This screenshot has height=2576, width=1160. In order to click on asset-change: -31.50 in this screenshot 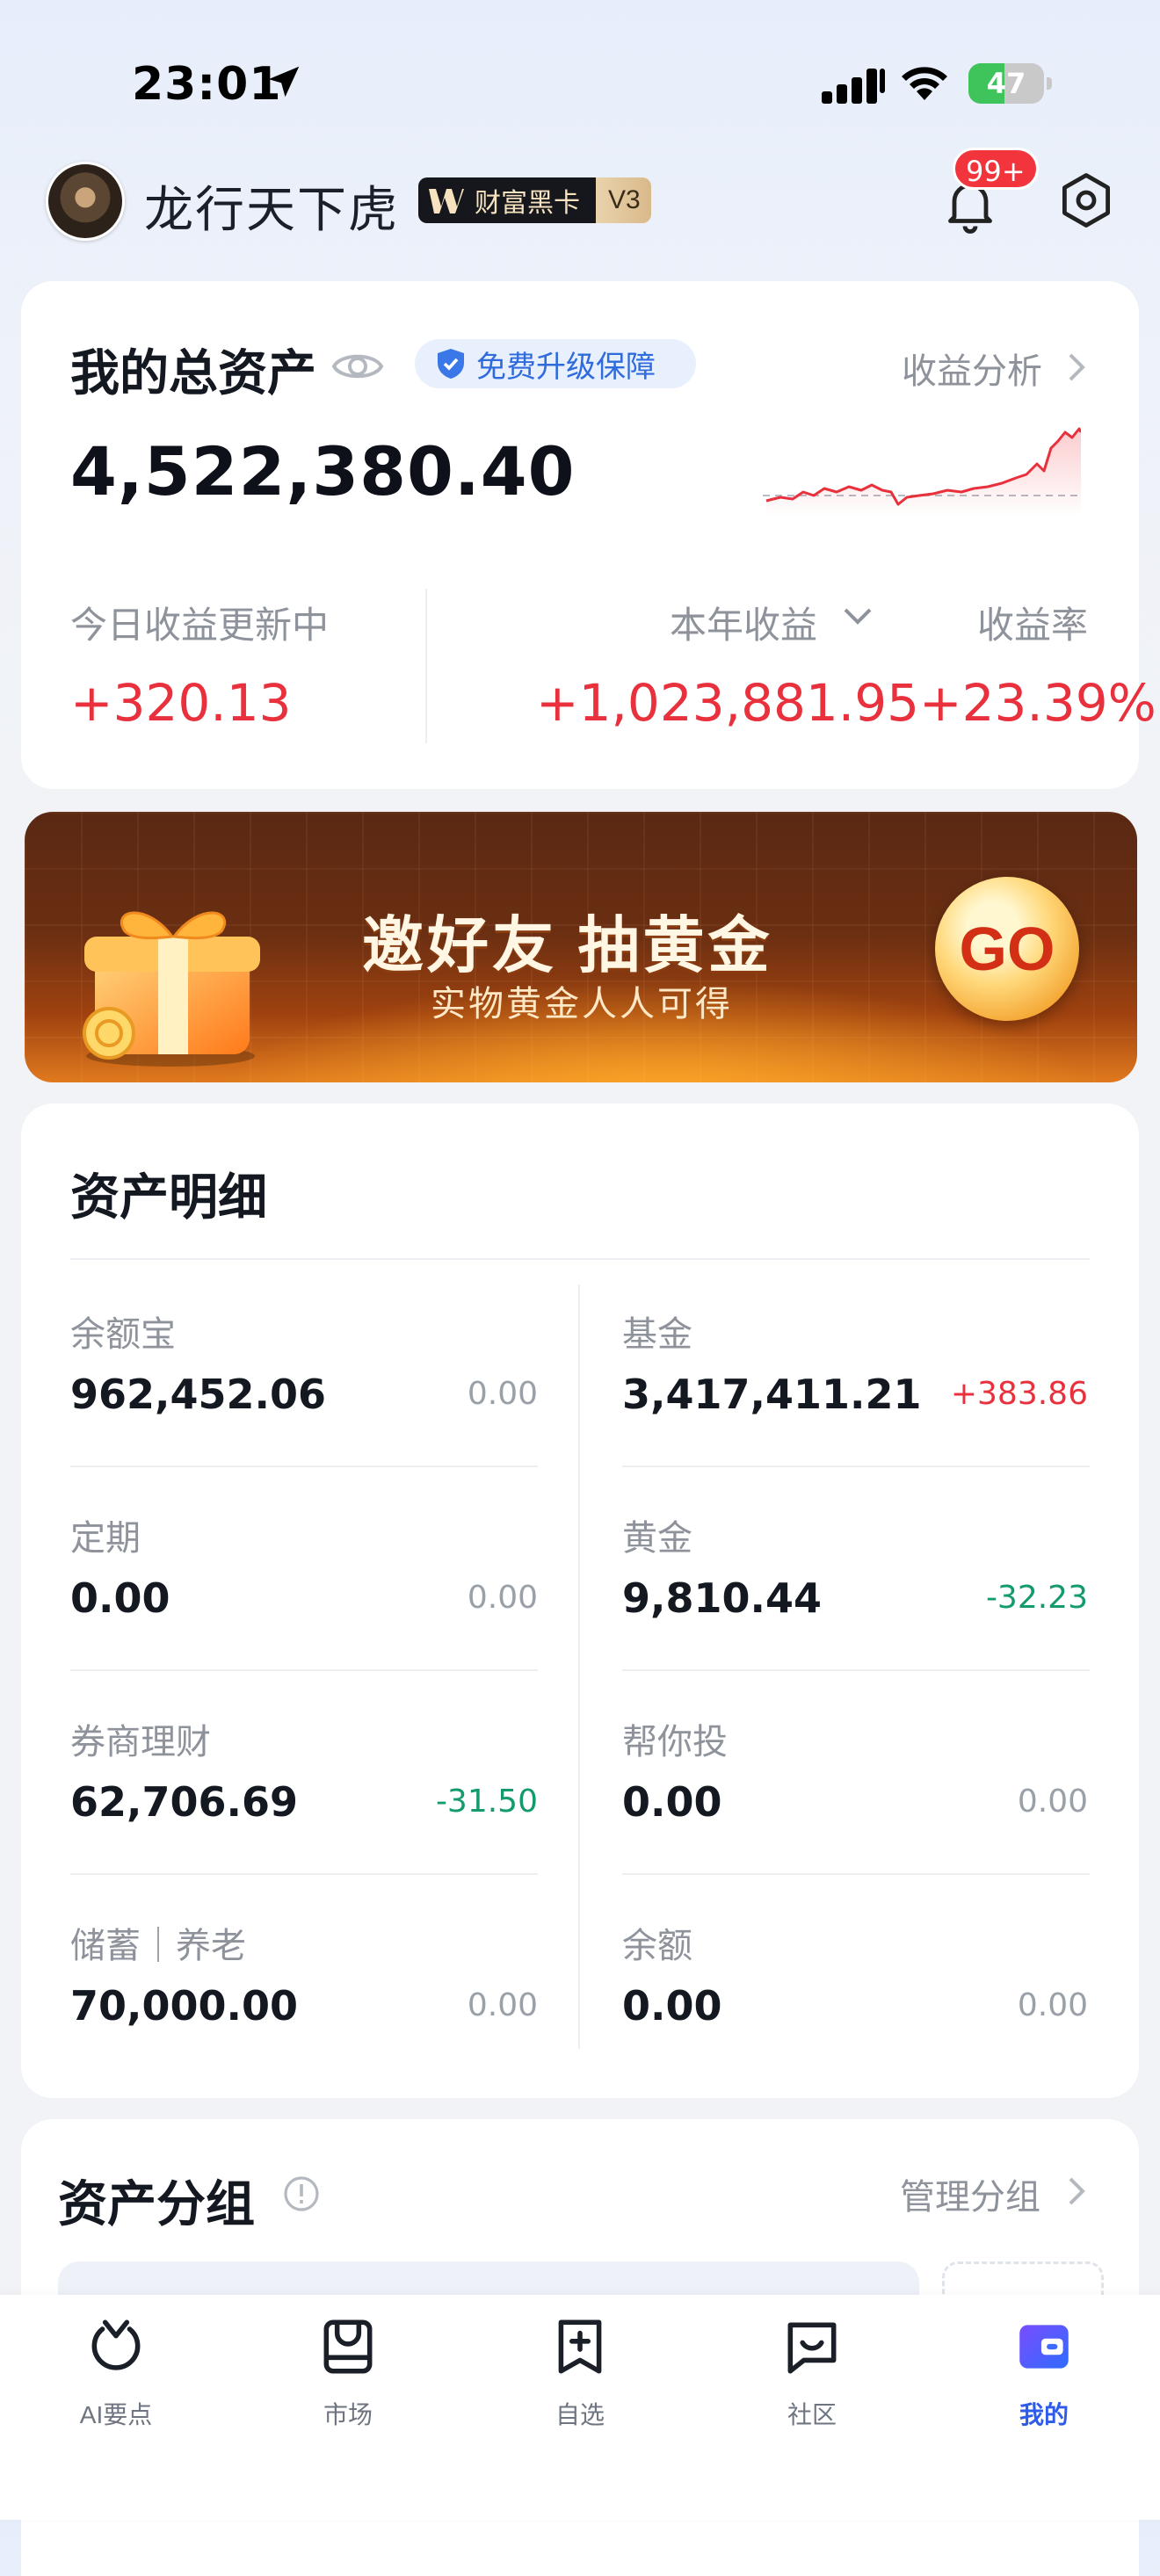, I will do `click(486, 1802)`.